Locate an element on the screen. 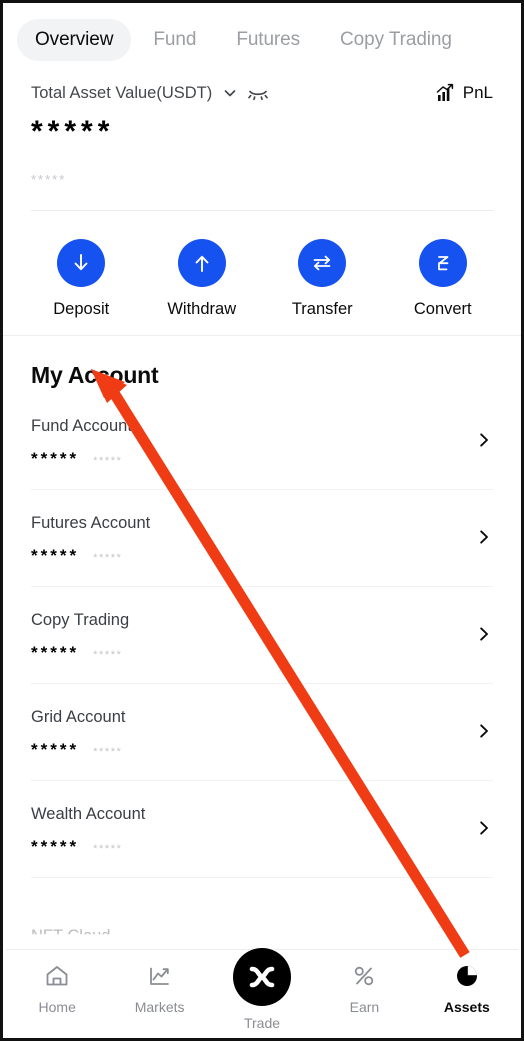 The image size is (524, 1041). chevron-down-icon is located at coordinates (230, 93).